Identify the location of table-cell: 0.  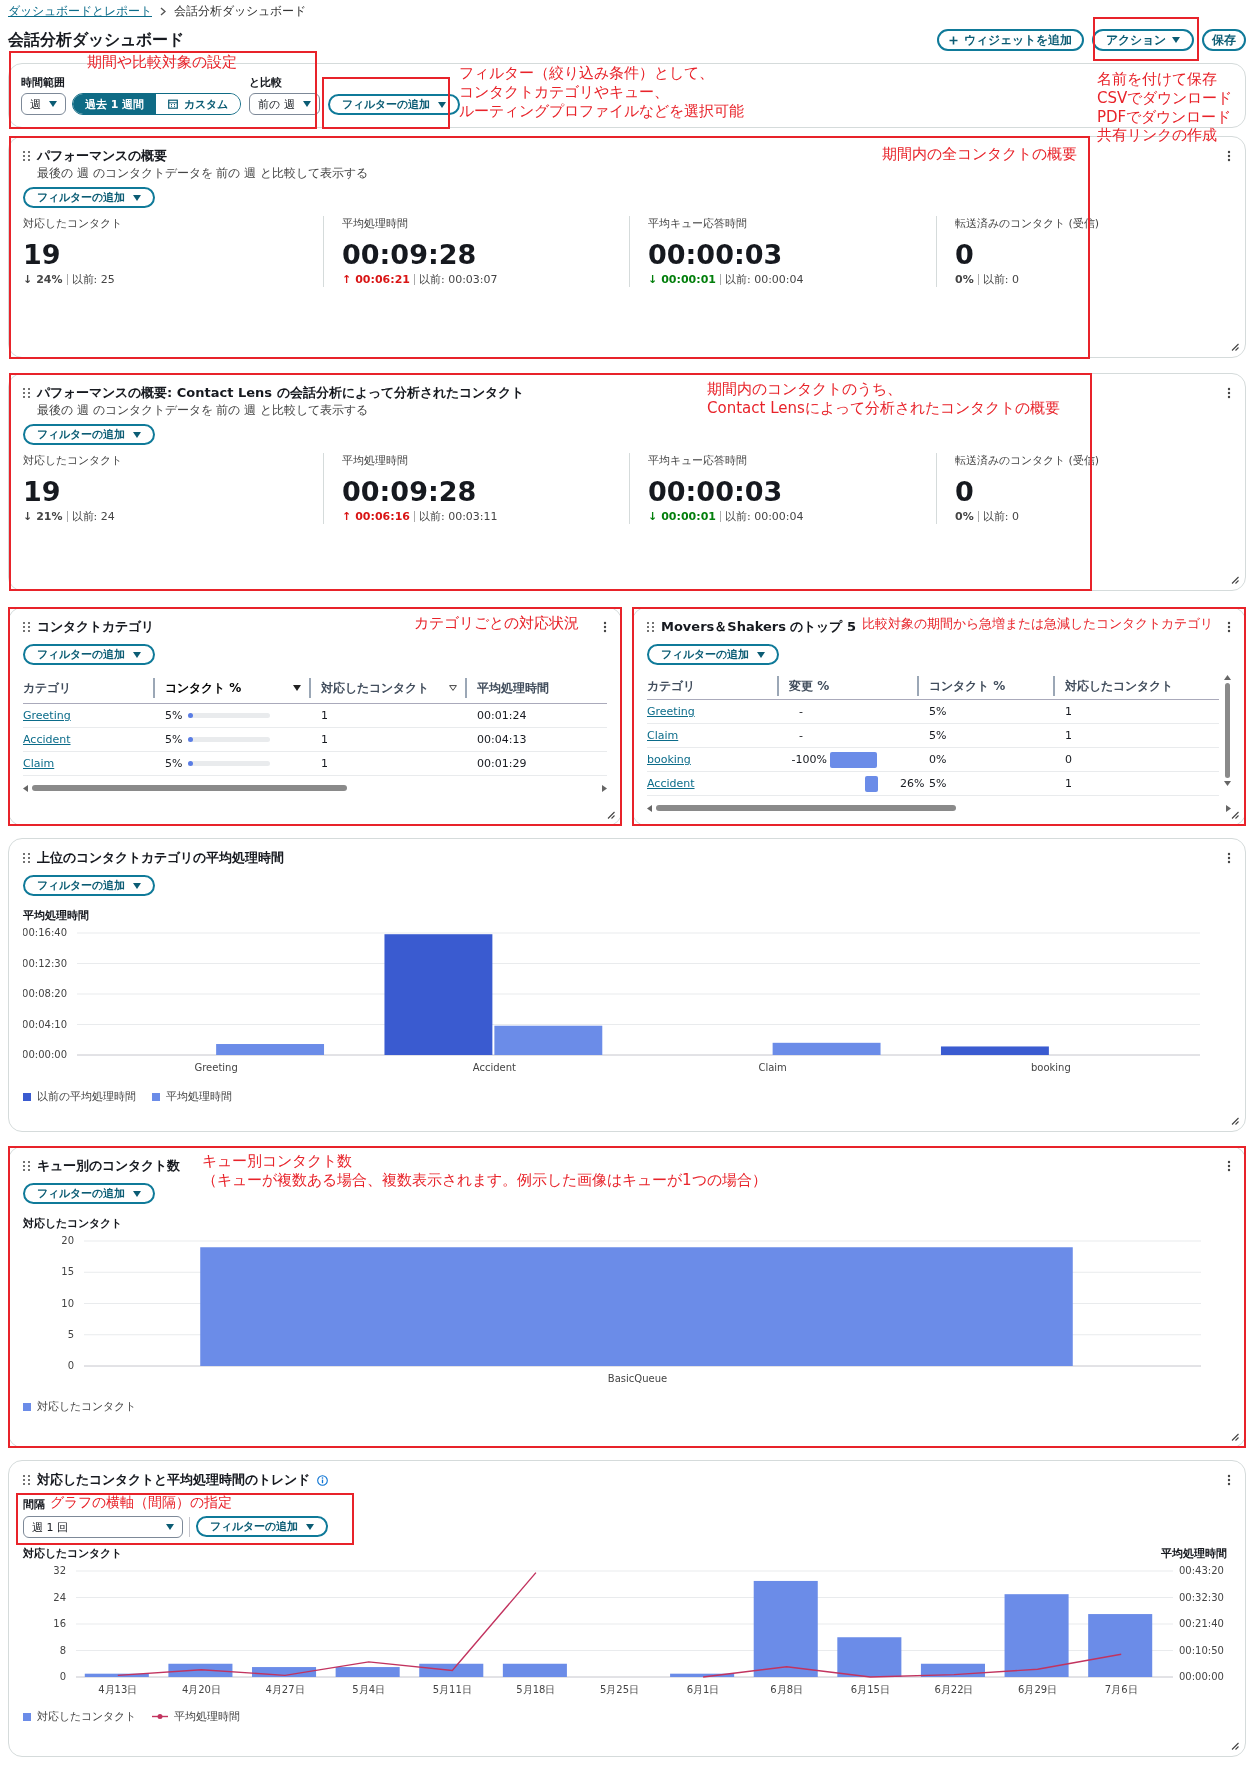
(1068, 759).